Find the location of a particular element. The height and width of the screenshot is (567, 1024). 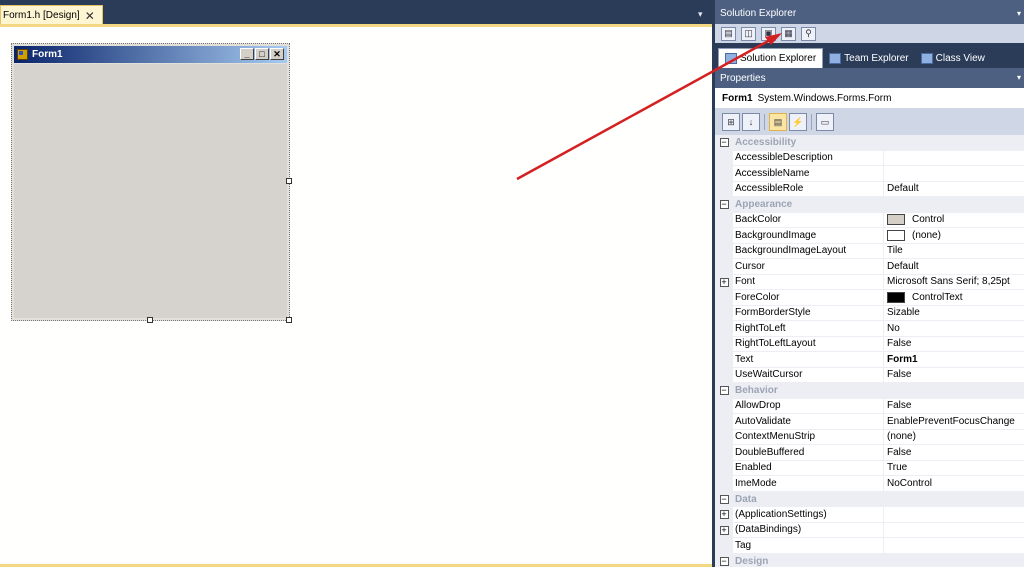

explorer-tab-2: Class View is located at coordinates (953, 58).